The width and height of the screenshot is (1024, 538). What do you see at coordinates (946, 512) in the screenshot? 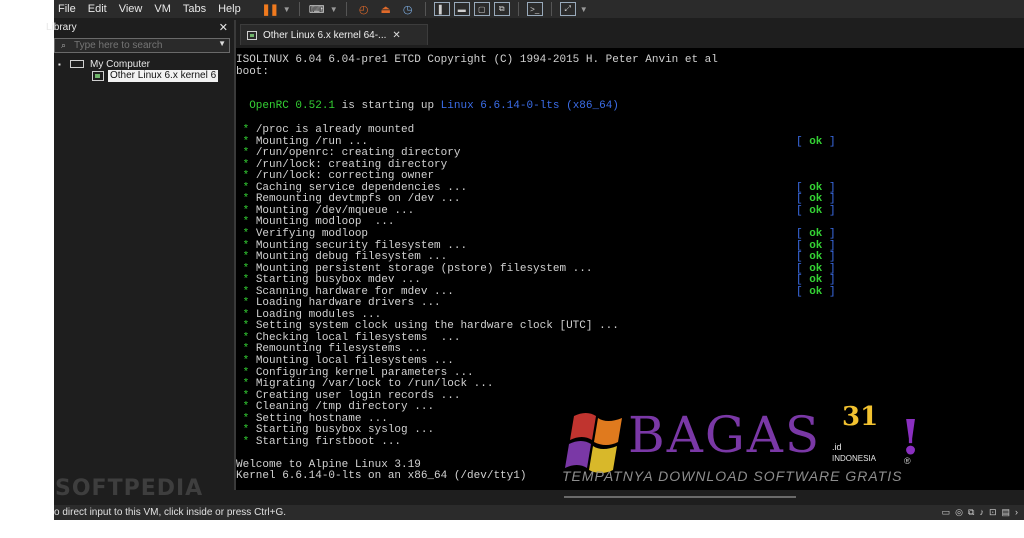
I see `hdd-icon: ▭` at bounding box center [946, 512].